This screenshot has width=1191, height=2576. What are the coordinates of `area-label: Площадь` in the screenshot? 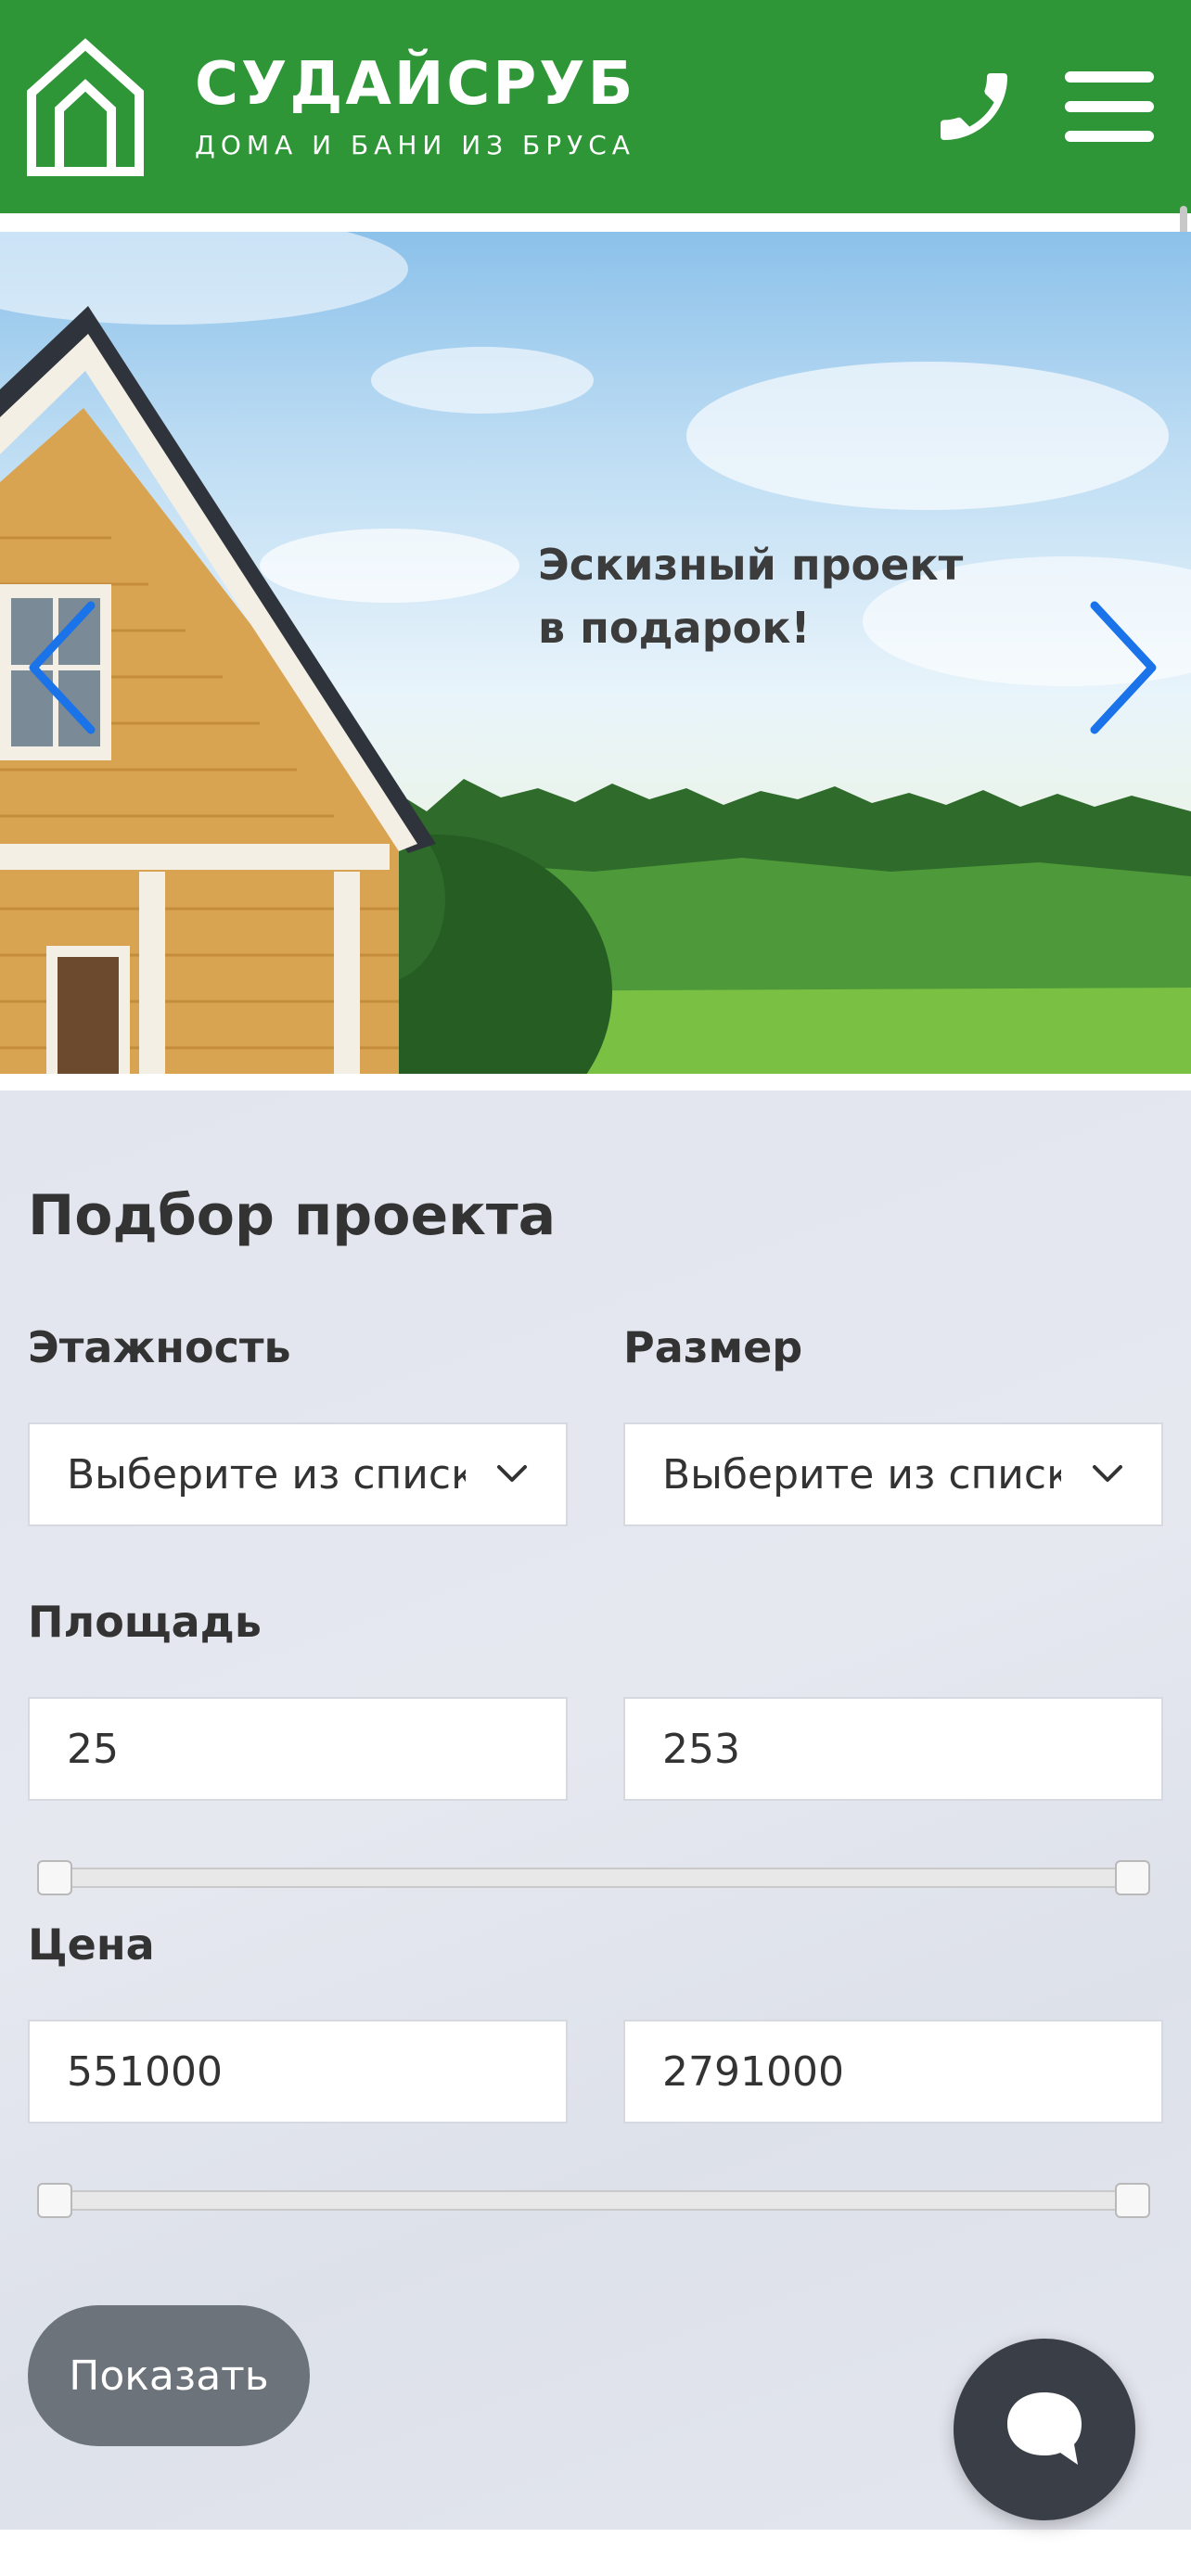 It's located at (145, 1622).